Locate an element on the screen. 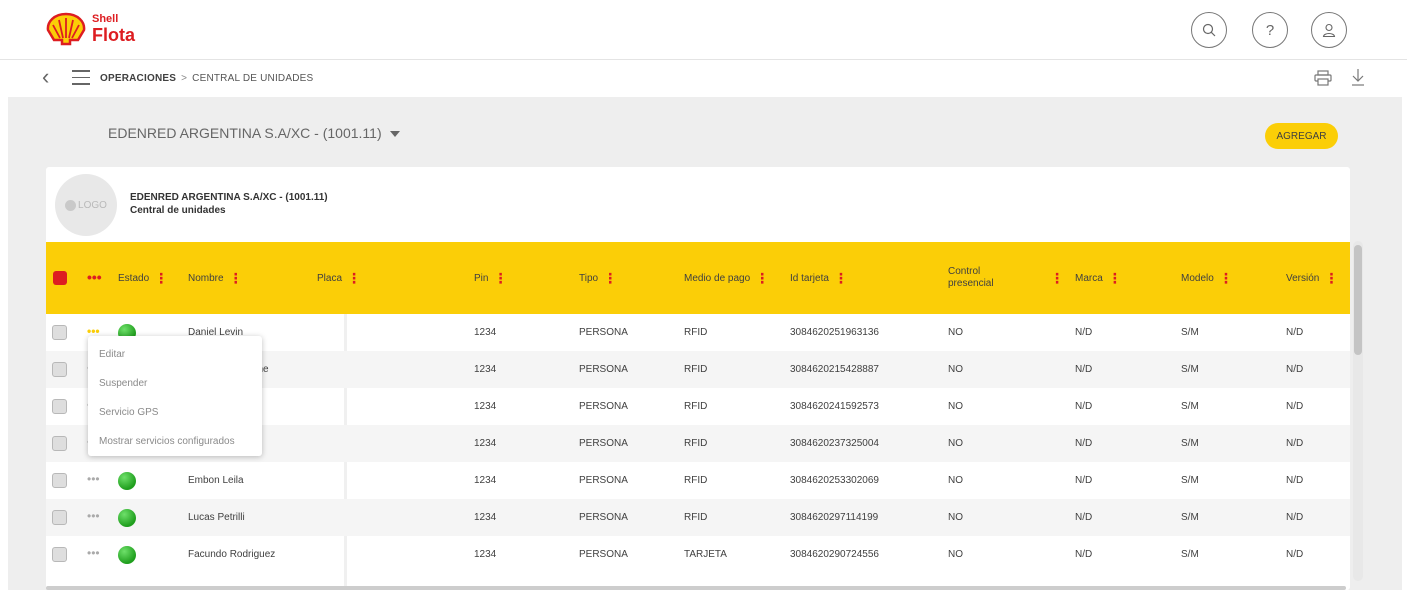 The height and width of the screenshot is (590, 1407). cell-control-presencial: NO is located at coordinates (955, 517).